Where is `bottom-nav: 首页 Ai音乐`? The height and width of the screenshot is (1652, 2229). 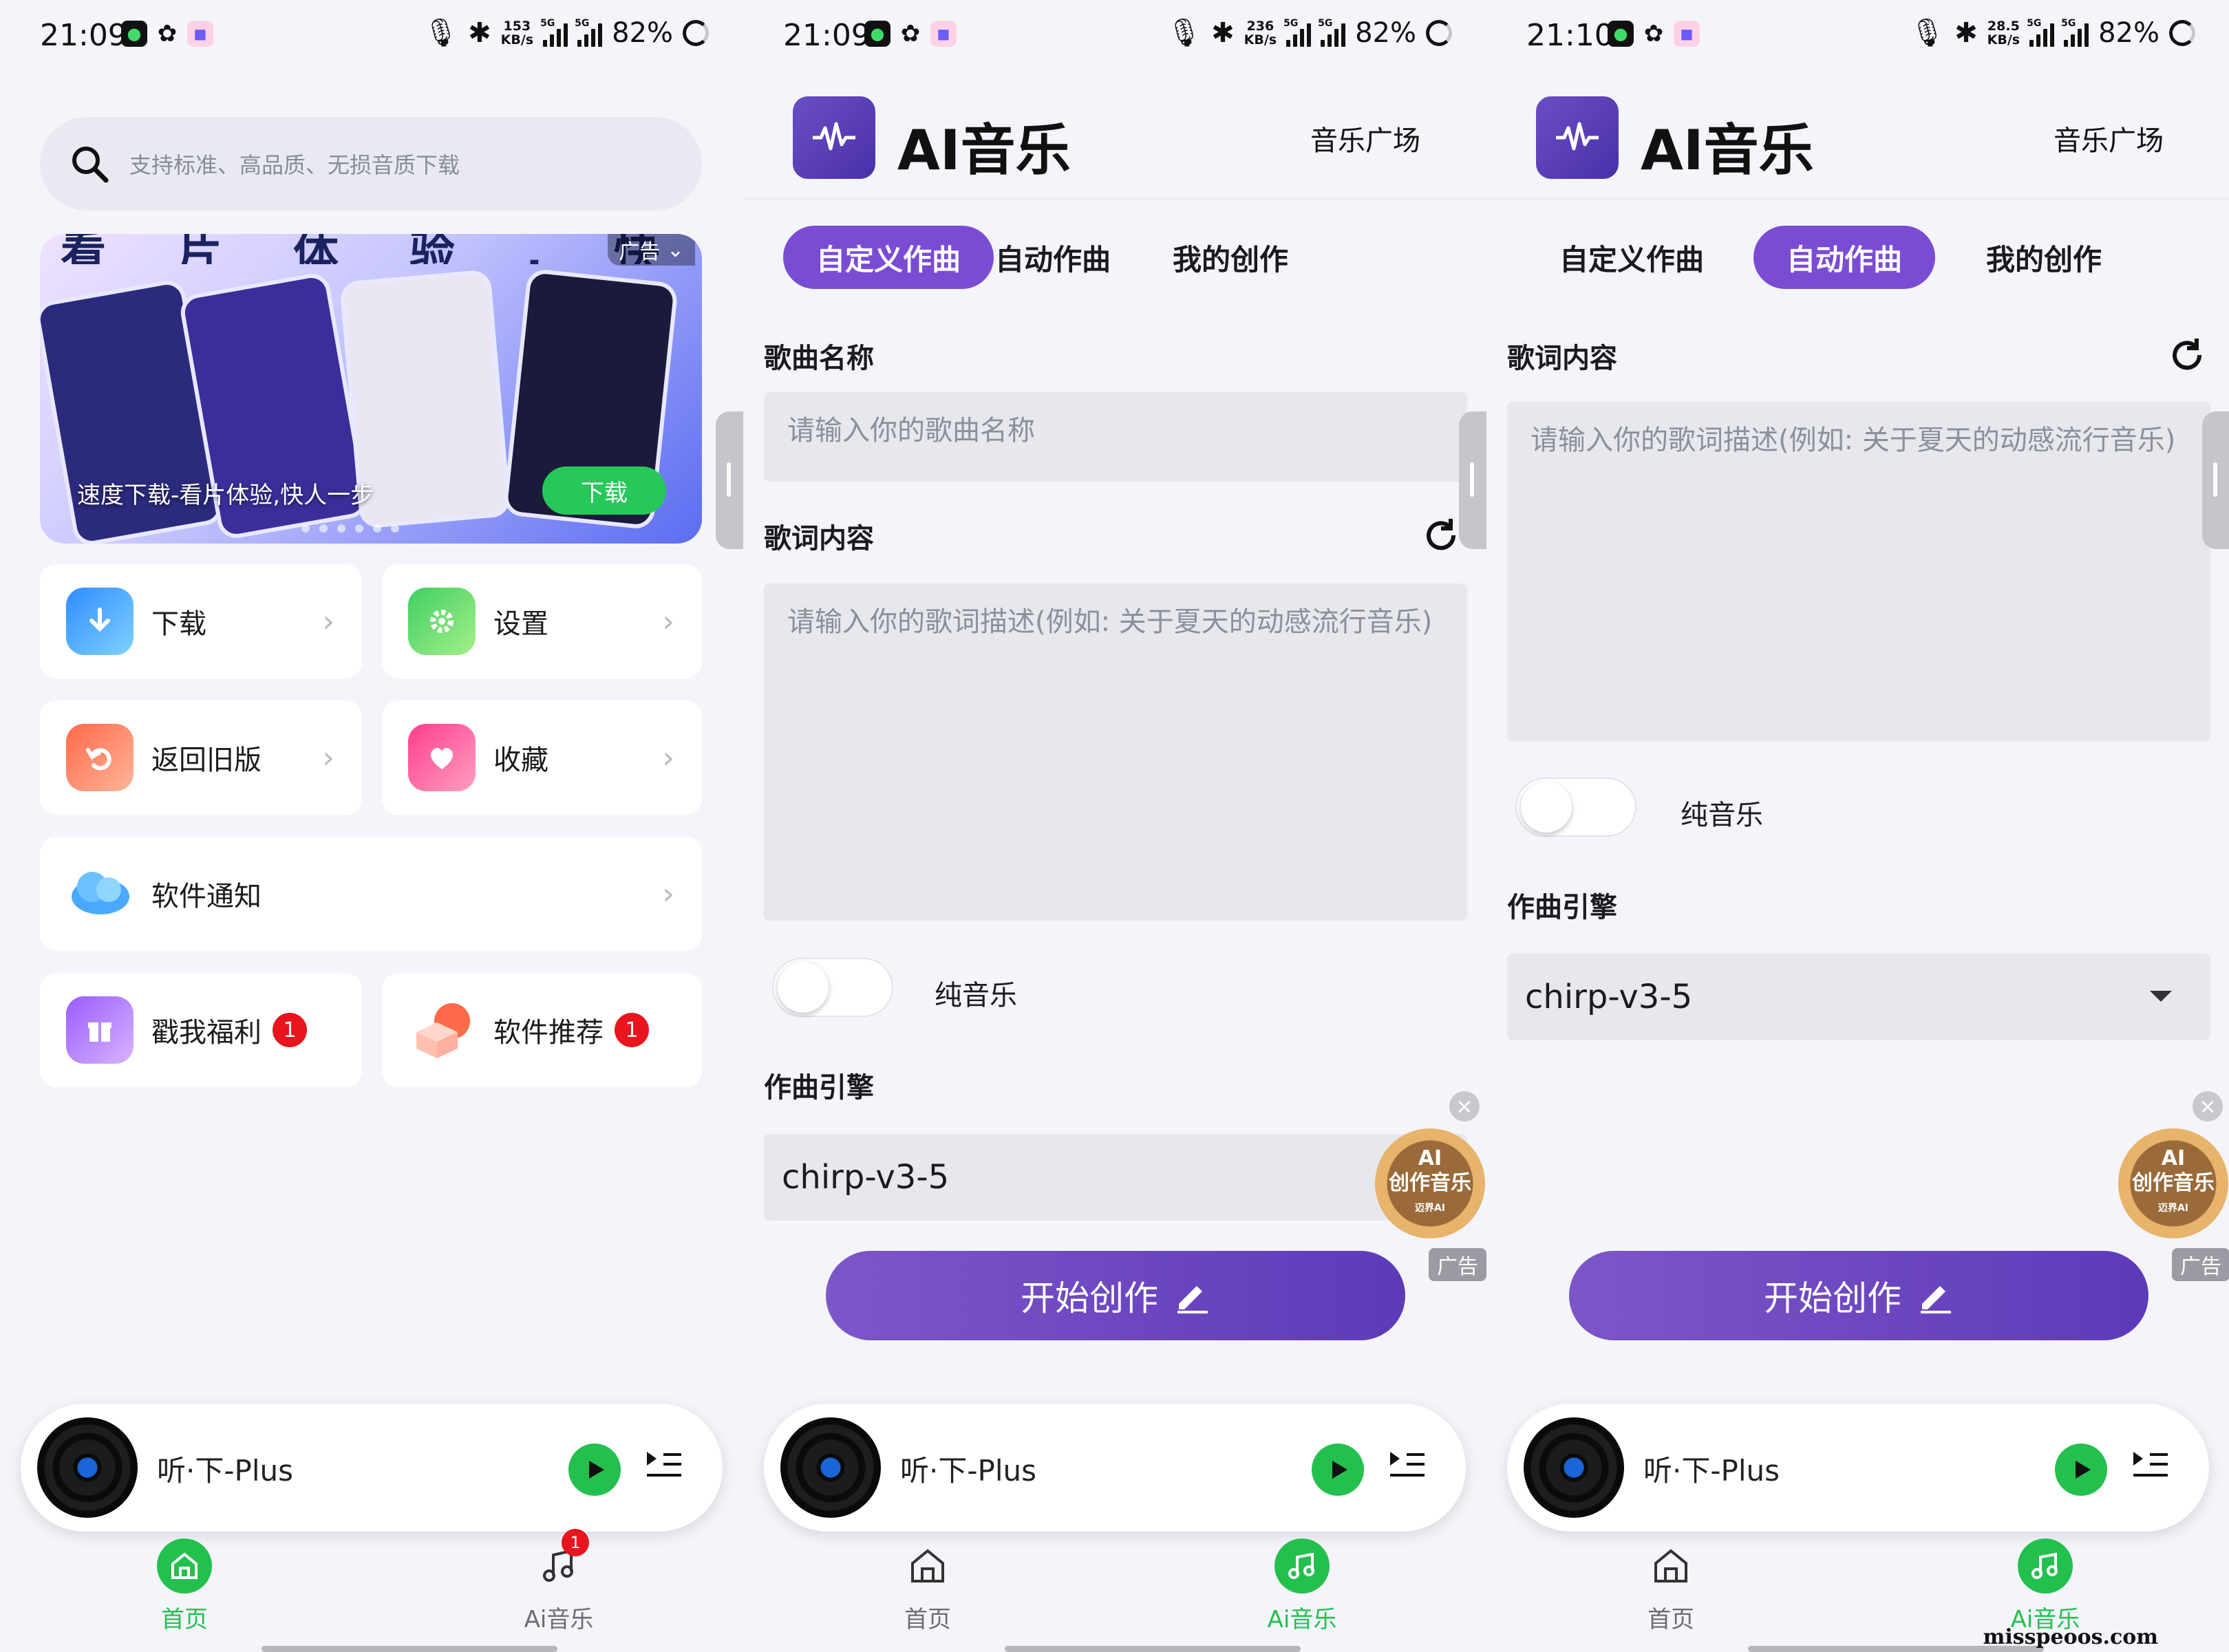 bottom-nav: 首页 Ai音乐 is located at coordinates (1114, 1595).